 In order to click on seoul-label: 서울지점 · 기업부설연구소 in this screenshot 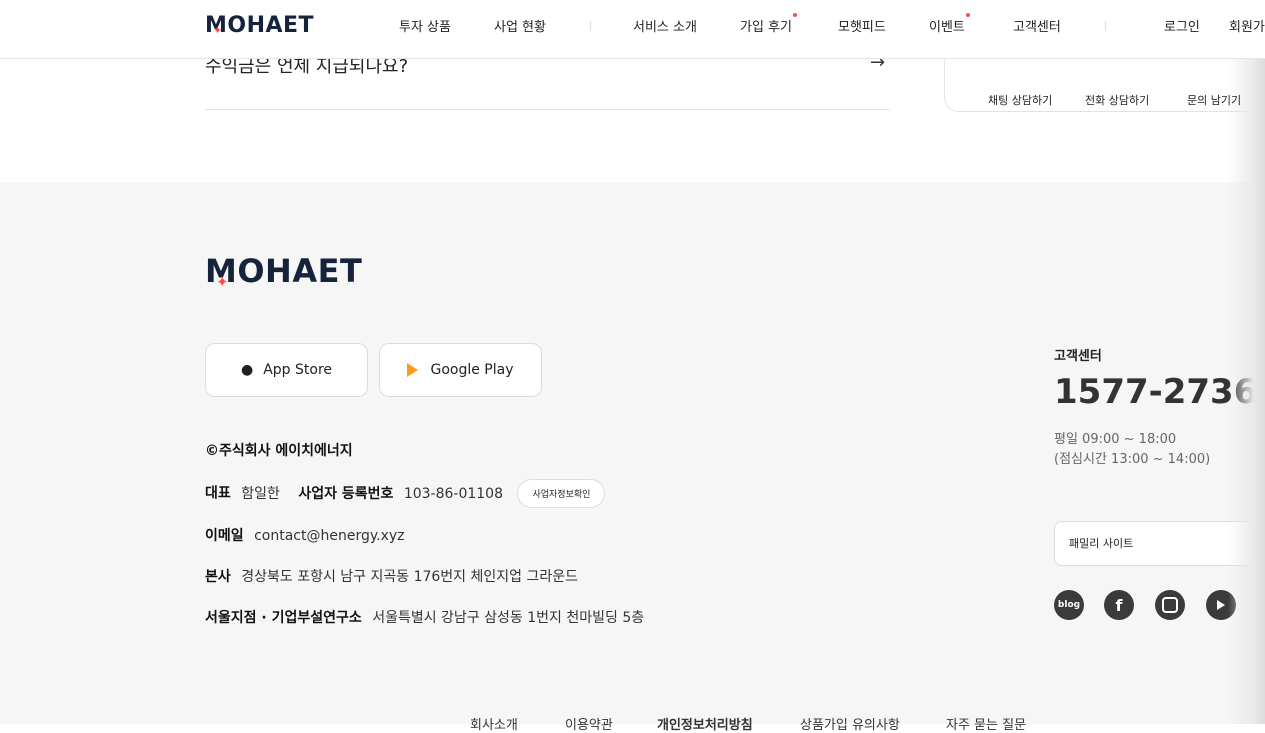, I will do `click(283, 618)`.